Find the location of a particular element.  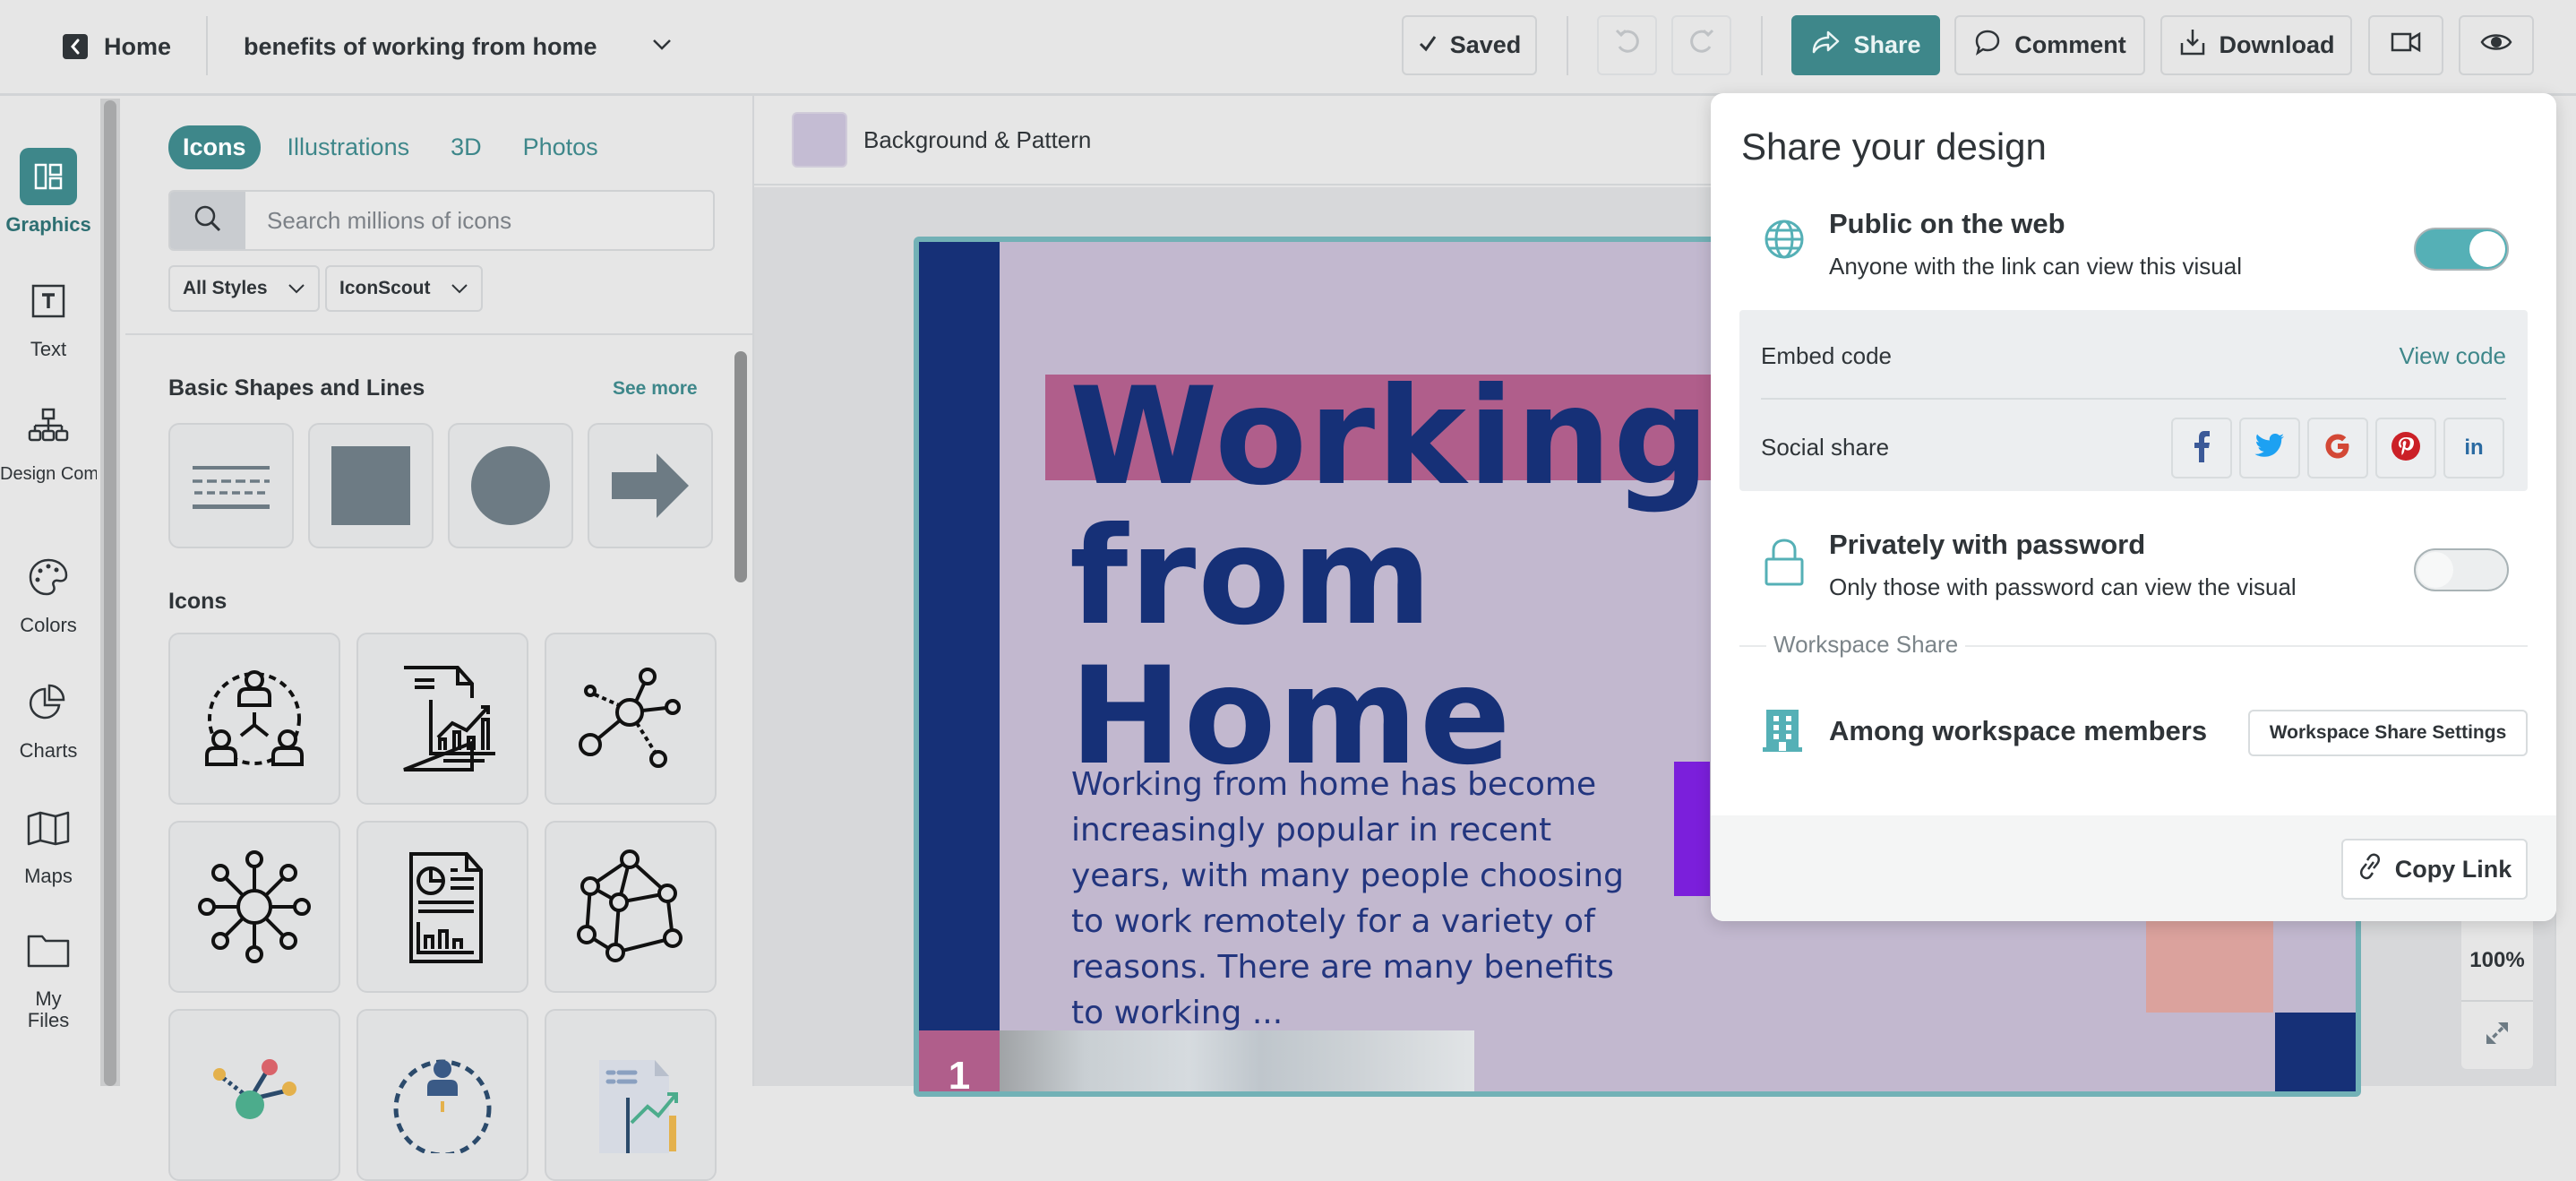

color-team-icon is located at coordinates (442, 1106).